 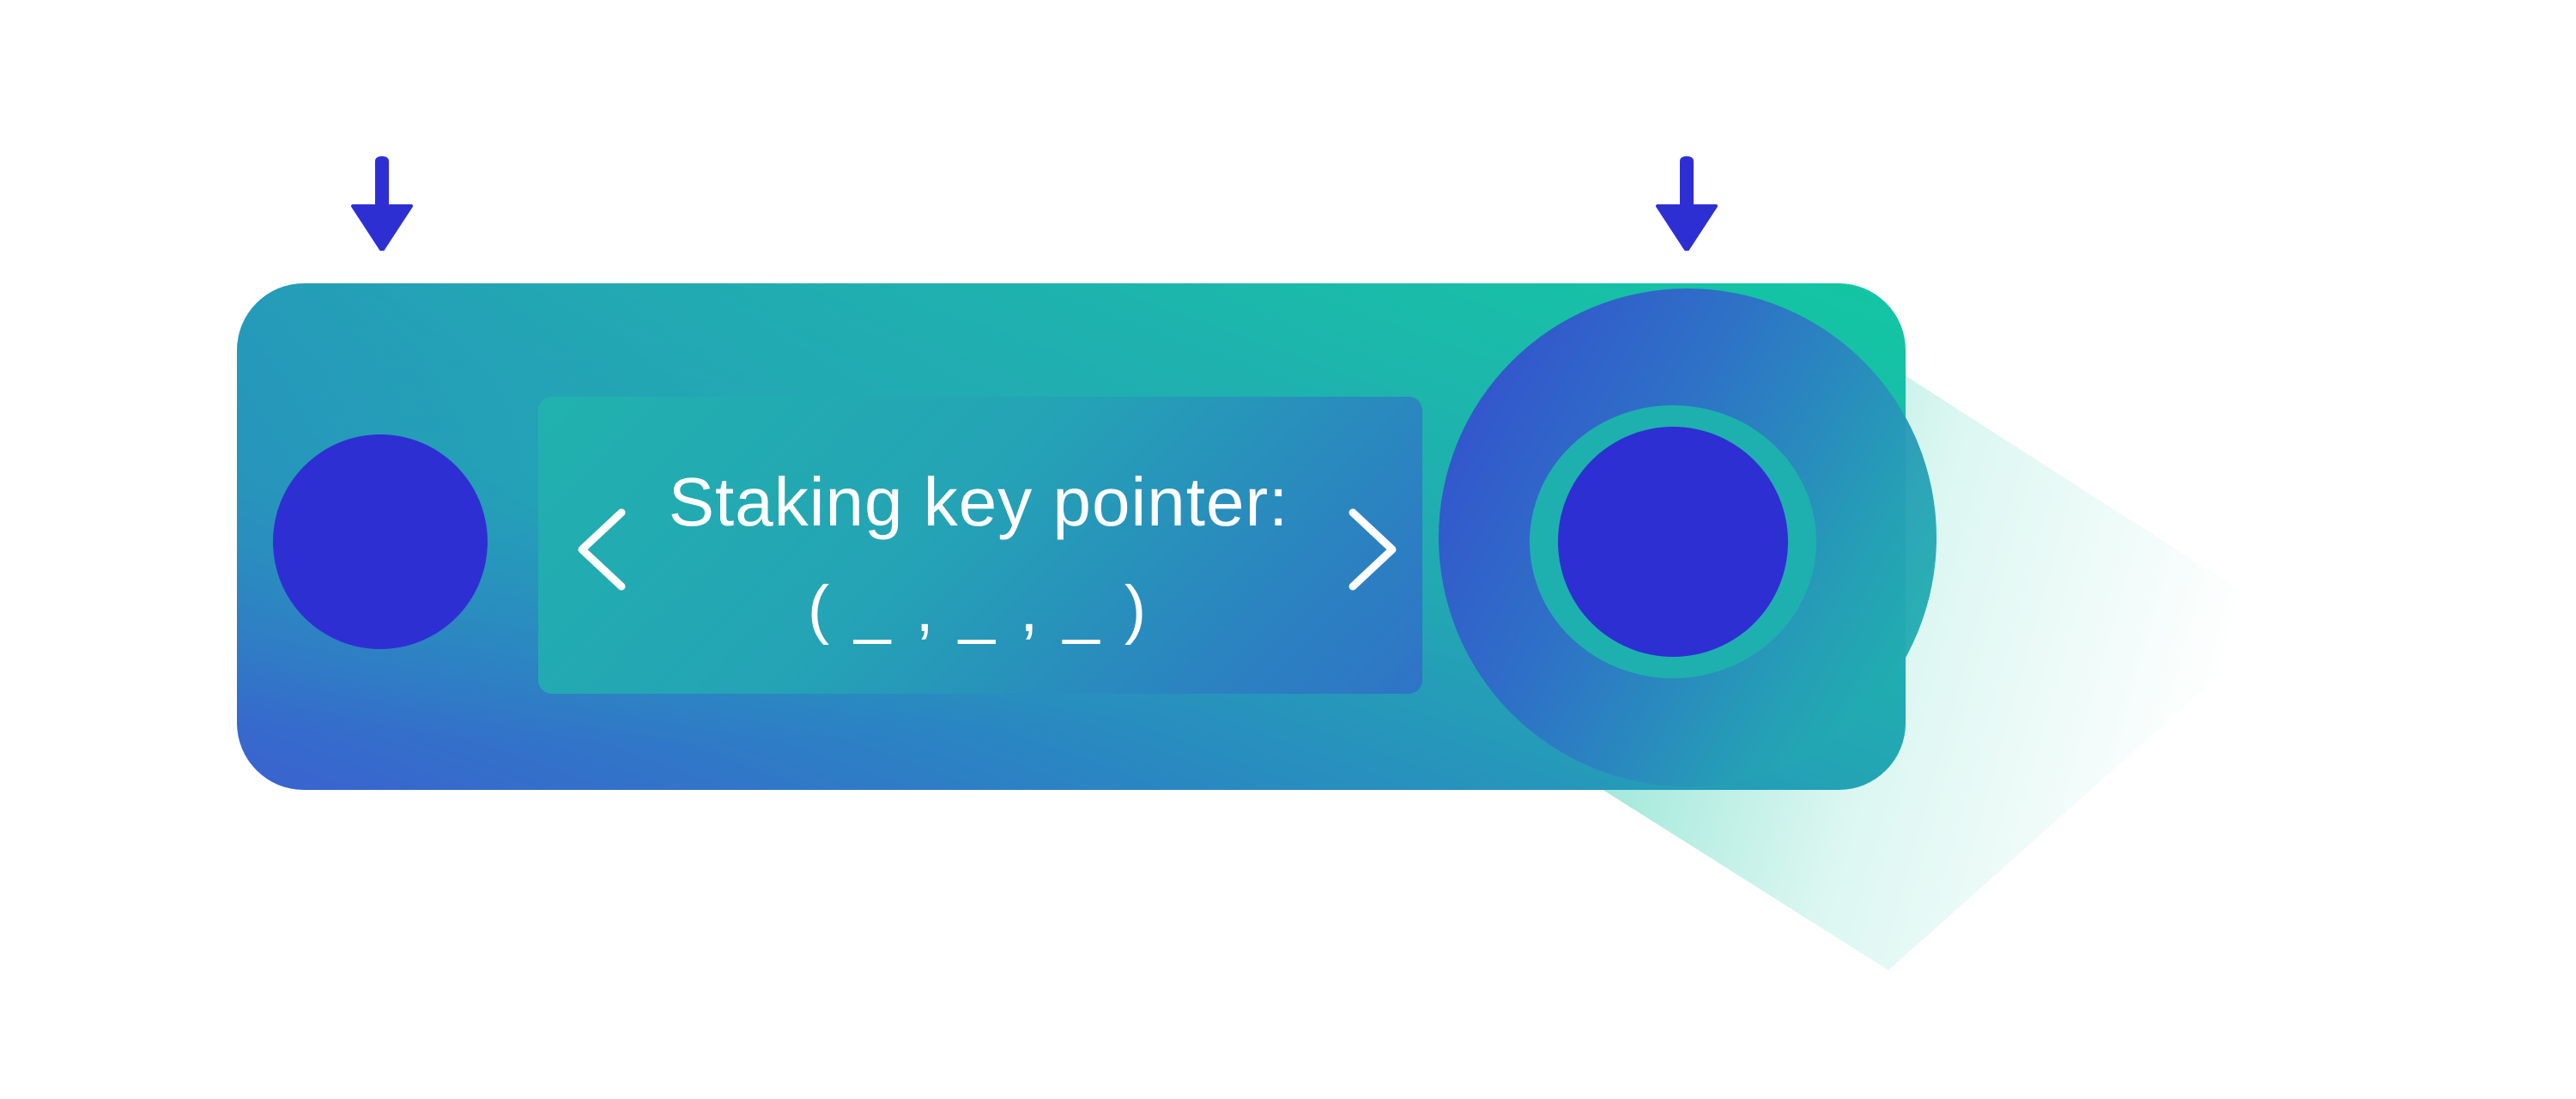 I want to click on screen-value: ( _ , _ , _ ), so click(x=979, y=609).